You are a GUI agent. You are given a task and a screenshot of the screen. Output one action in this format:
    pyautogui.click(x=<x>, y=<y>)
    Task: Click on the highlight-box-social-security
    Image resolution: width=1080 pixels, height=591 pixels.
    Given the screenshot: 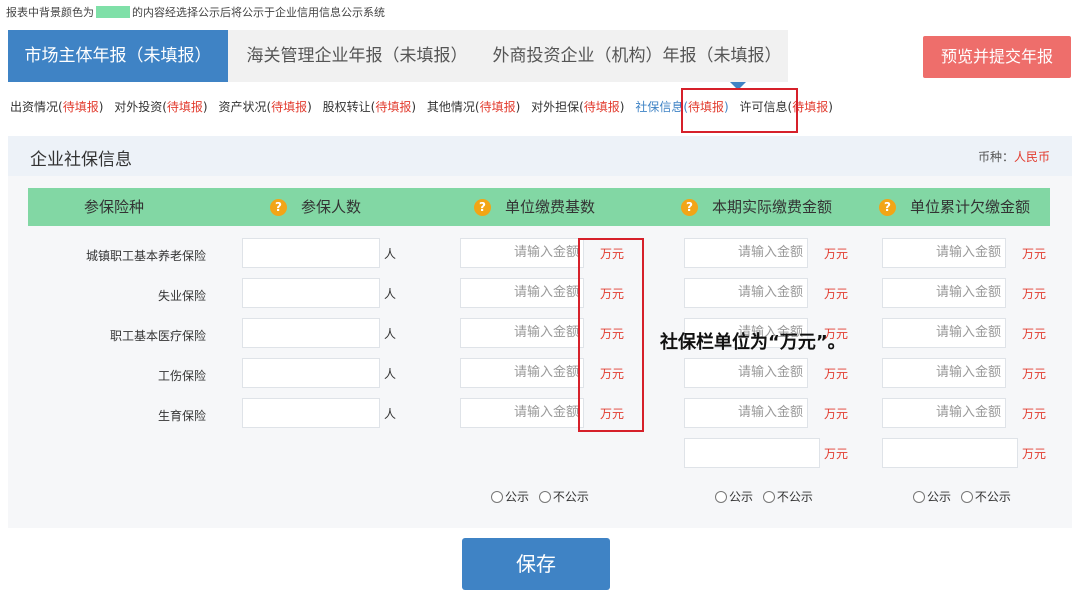 What is the action you would take?
    pyautogui.click(x=739, y=110)
    